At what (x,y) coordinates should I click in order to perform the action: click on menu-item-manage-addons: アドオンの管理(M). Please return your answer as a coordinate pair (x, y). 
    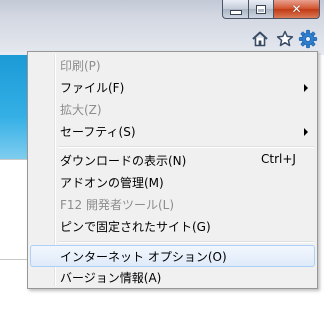
    Looking at the image, I should click on (172, 182).